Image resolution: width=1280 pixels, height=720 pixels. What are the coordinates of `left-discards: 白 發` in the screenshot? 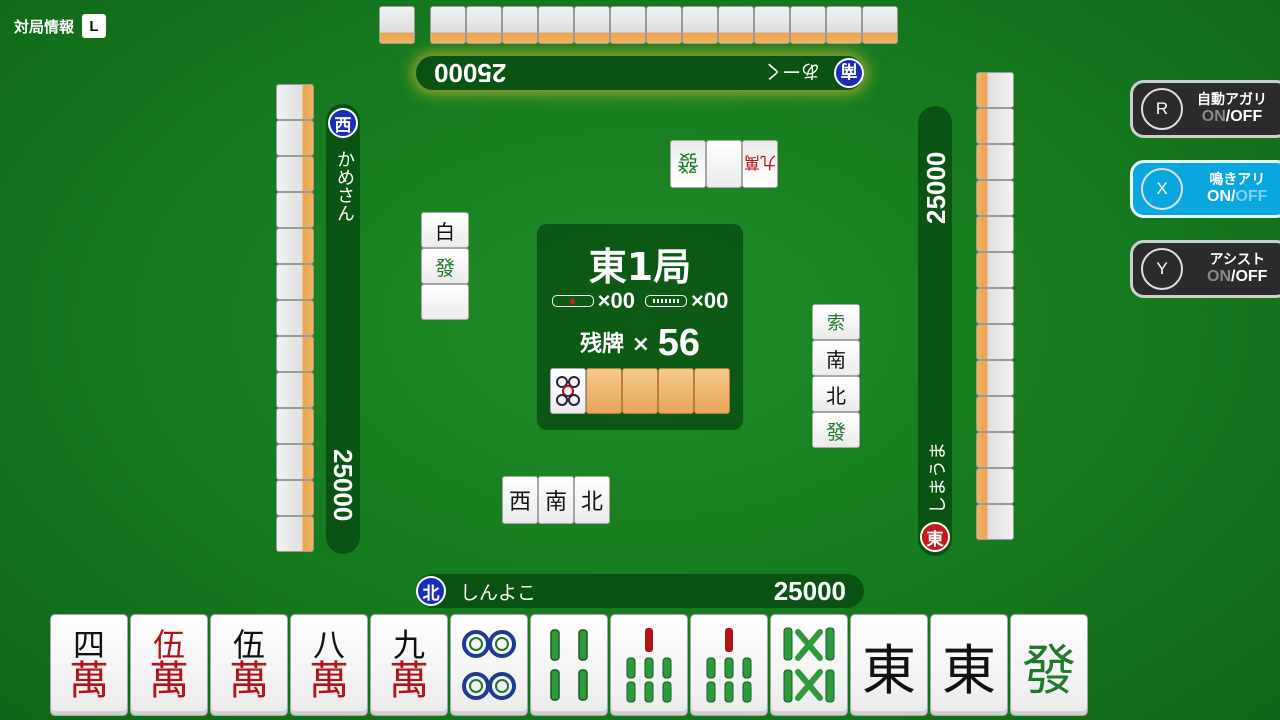 It's located at (445, 266).